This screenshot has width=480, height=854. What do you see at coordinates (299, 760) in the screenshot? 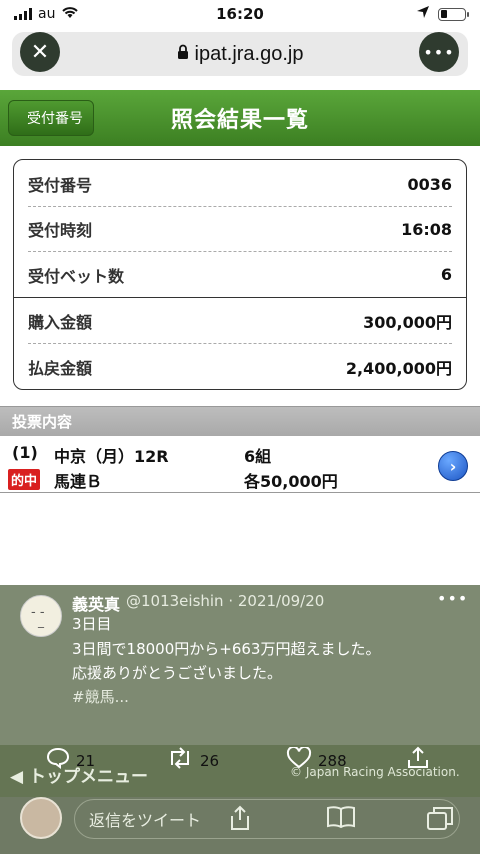
I see `heart-icon` at bounding box center [299, 760].